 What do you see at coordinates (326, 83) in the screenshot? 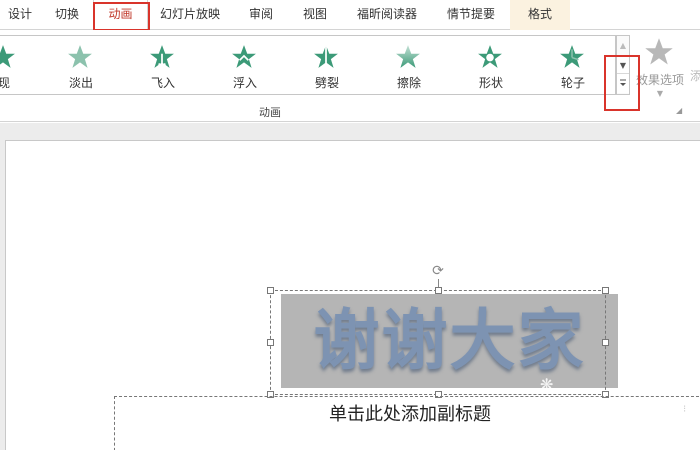
I see `gallery-item-label: 劈裂` at bounding box center [326, 83].